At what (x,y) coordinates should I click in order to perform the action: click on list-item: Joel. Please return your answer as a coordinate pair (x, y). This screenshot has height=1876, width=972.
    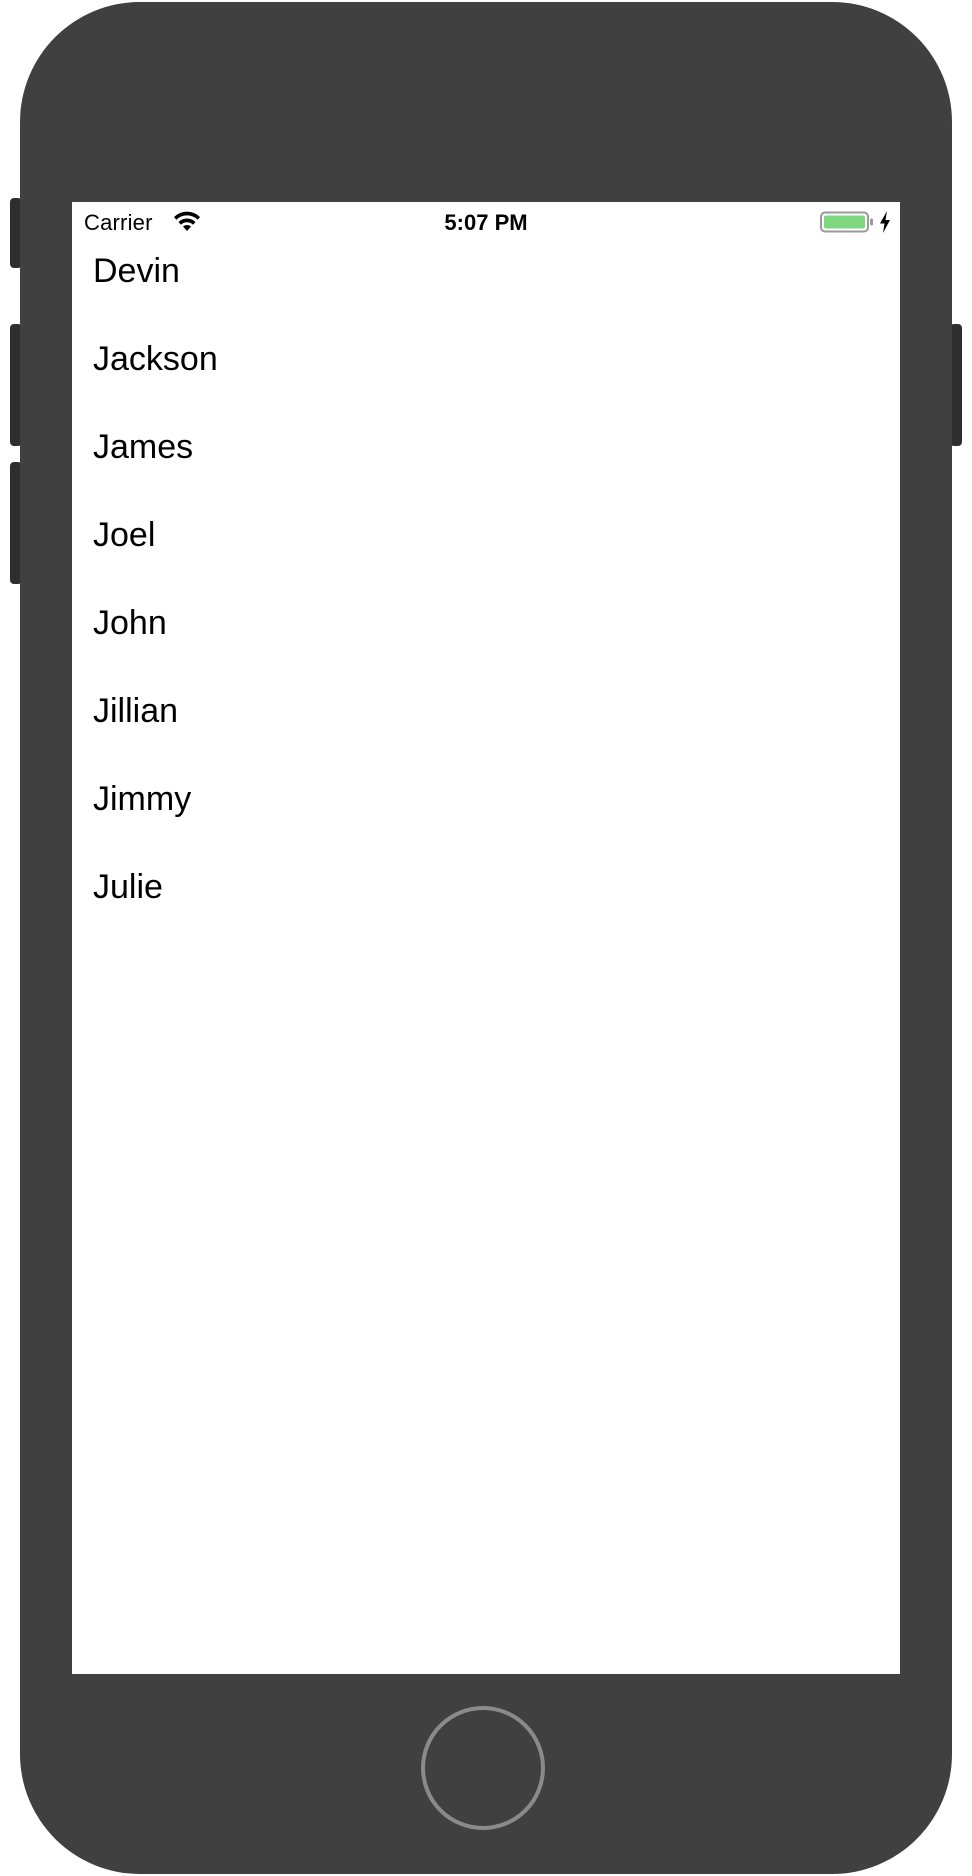
    Looking at the image, I should click on (486, 550).